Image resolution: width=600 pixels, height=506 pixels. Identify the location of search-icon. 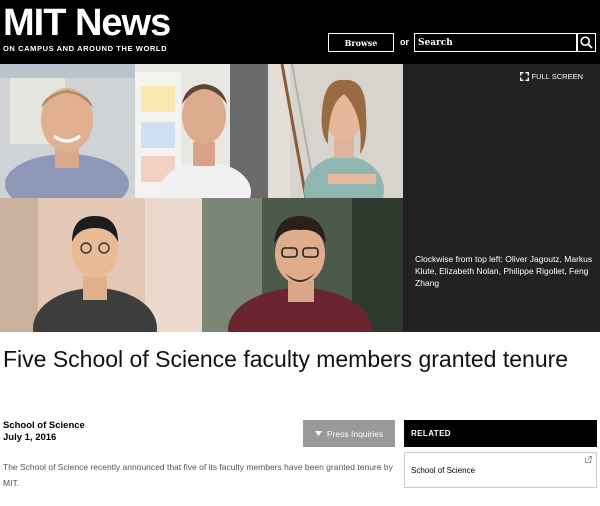
(586, 42).